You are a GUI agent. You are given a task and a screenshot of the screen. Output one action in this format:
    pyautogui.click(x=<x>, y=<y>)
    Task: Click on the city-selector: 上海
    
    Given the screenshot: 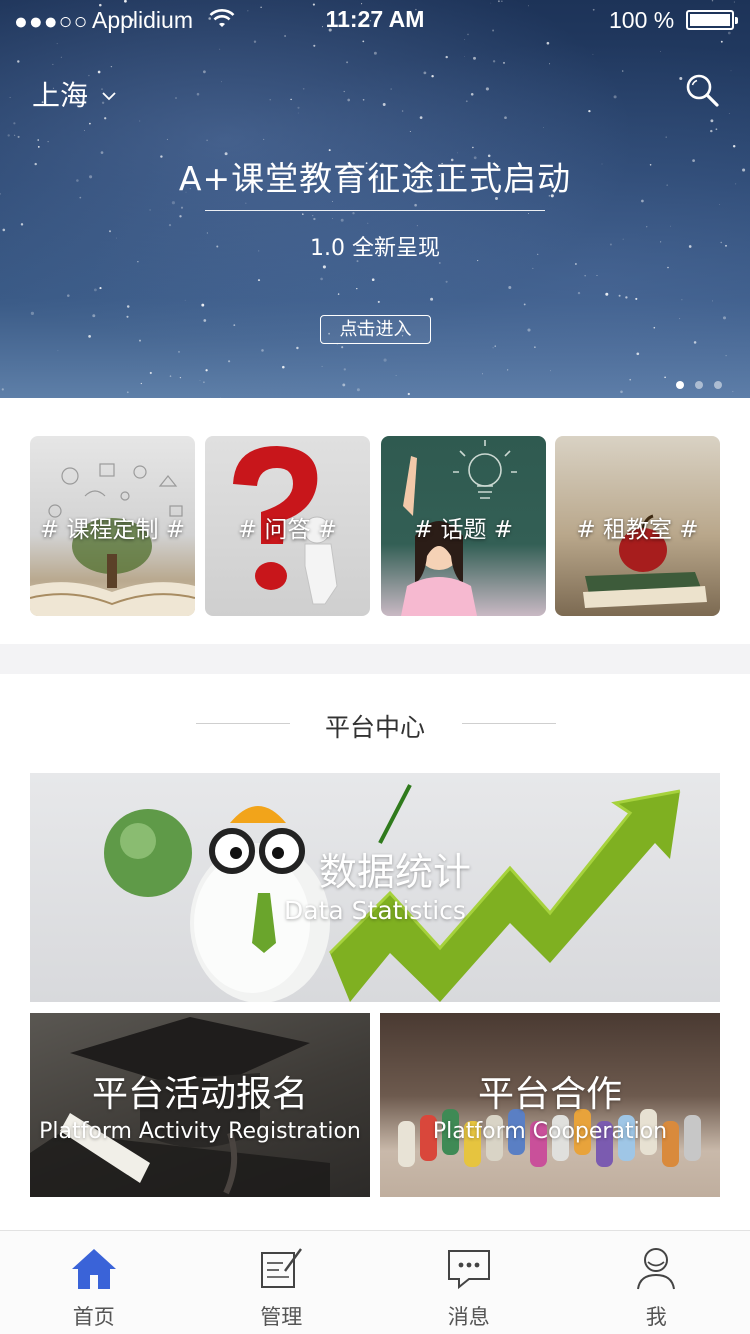 What is the action you would take?
    pyautogui.click(x=74, y=94)
    